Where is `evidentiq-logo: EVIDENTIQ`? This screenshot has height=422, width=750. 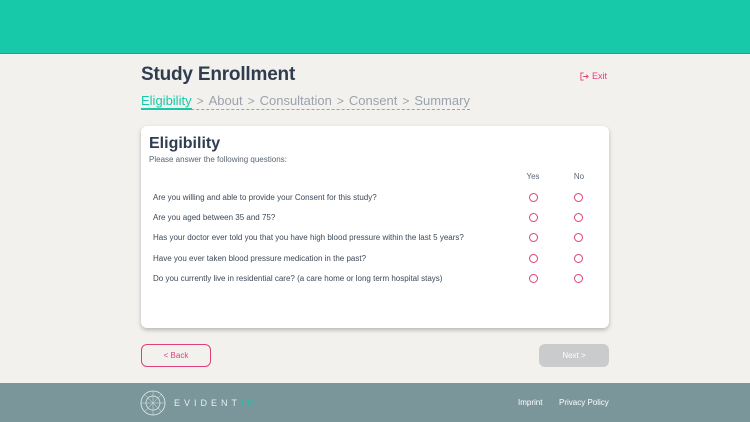
evidentiq-logo: EVIDENTIQ is located at coordinates (199, 403).